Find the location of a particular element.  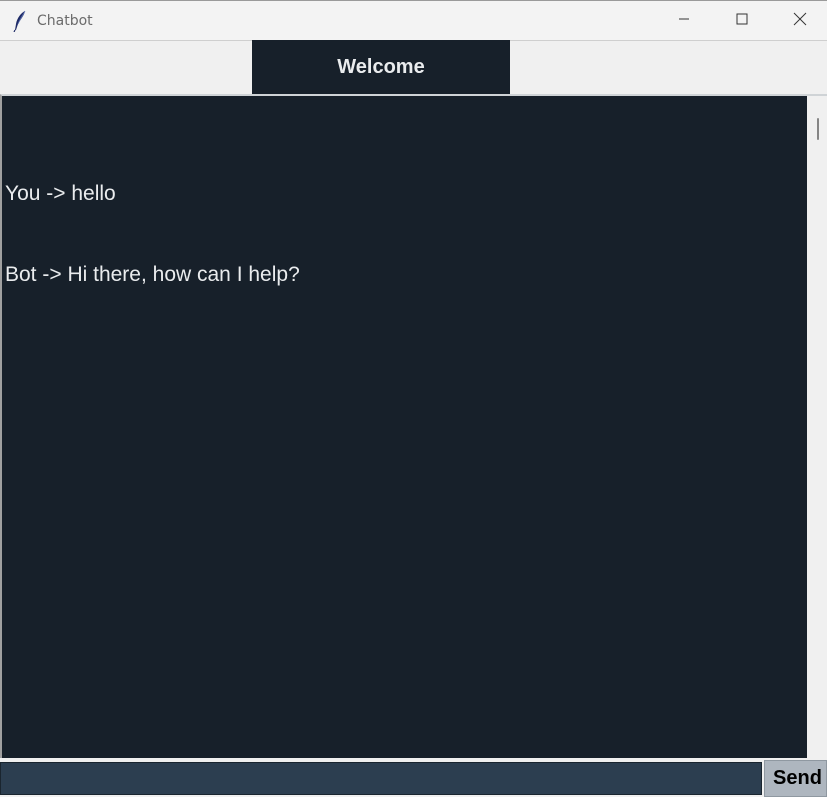

input-bar: Send is located at coordinates (413, 777).